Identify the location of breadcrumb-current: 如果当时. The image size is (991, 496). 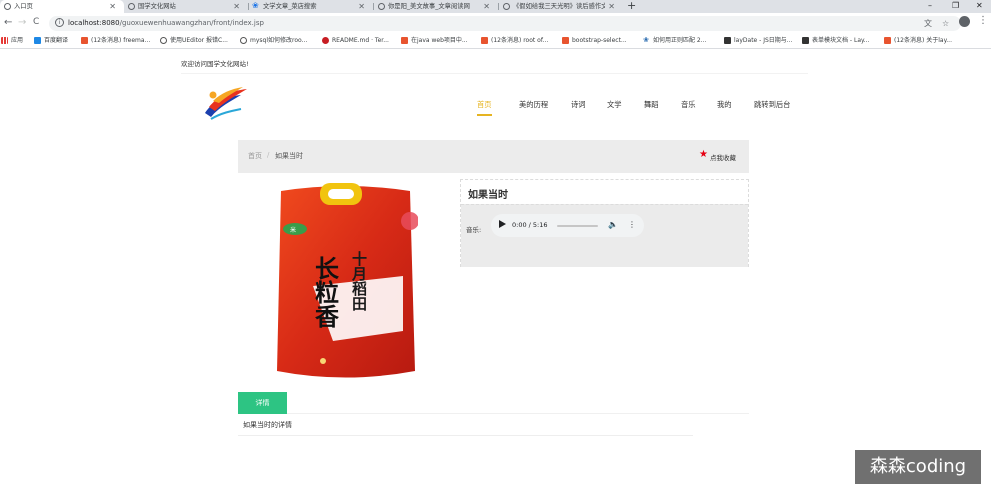
(289, 156).